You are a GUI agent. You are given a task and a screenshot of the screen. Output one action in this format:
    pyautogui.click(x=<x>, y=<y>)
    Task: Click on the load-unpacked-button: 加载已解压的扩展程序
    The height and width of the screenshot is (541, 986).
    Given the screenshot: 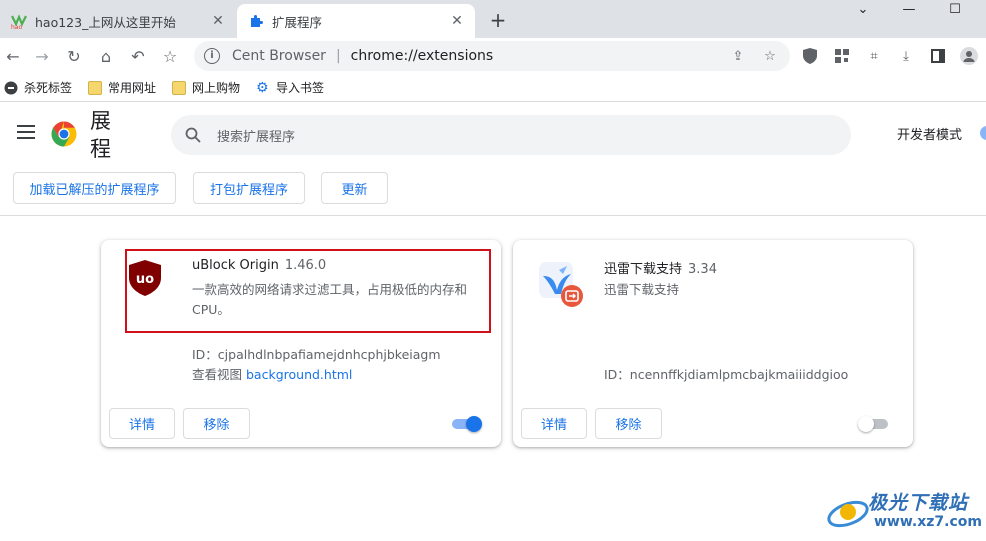 What is the action you would take?
    pyautogui.click(x=94, y=188)
    